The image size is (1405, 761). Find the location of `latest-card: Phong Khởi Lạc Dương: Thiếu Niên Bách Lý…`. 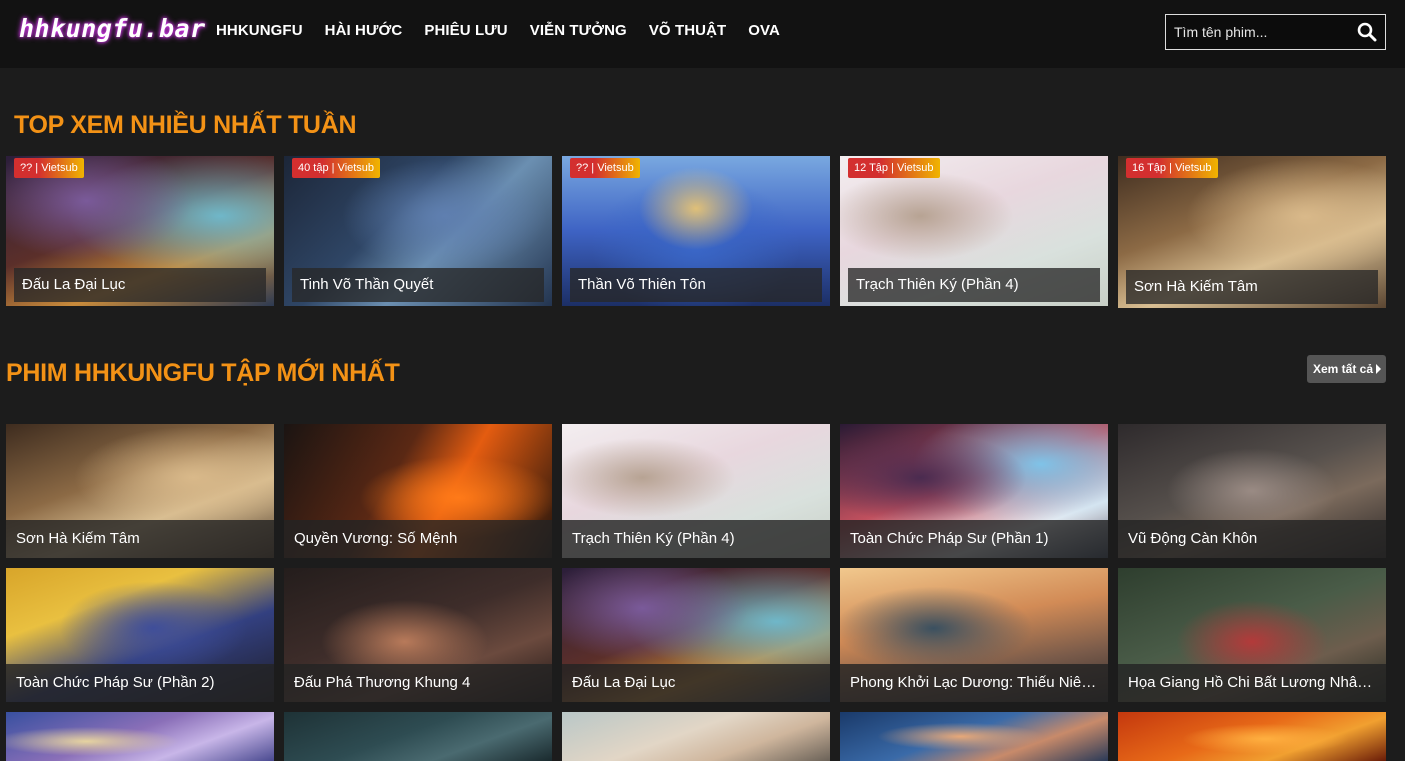

latest-card: Phong Khởi Lạc Dương: Thiếu Niên Bách Lý… is located at coordinates (974, 635).